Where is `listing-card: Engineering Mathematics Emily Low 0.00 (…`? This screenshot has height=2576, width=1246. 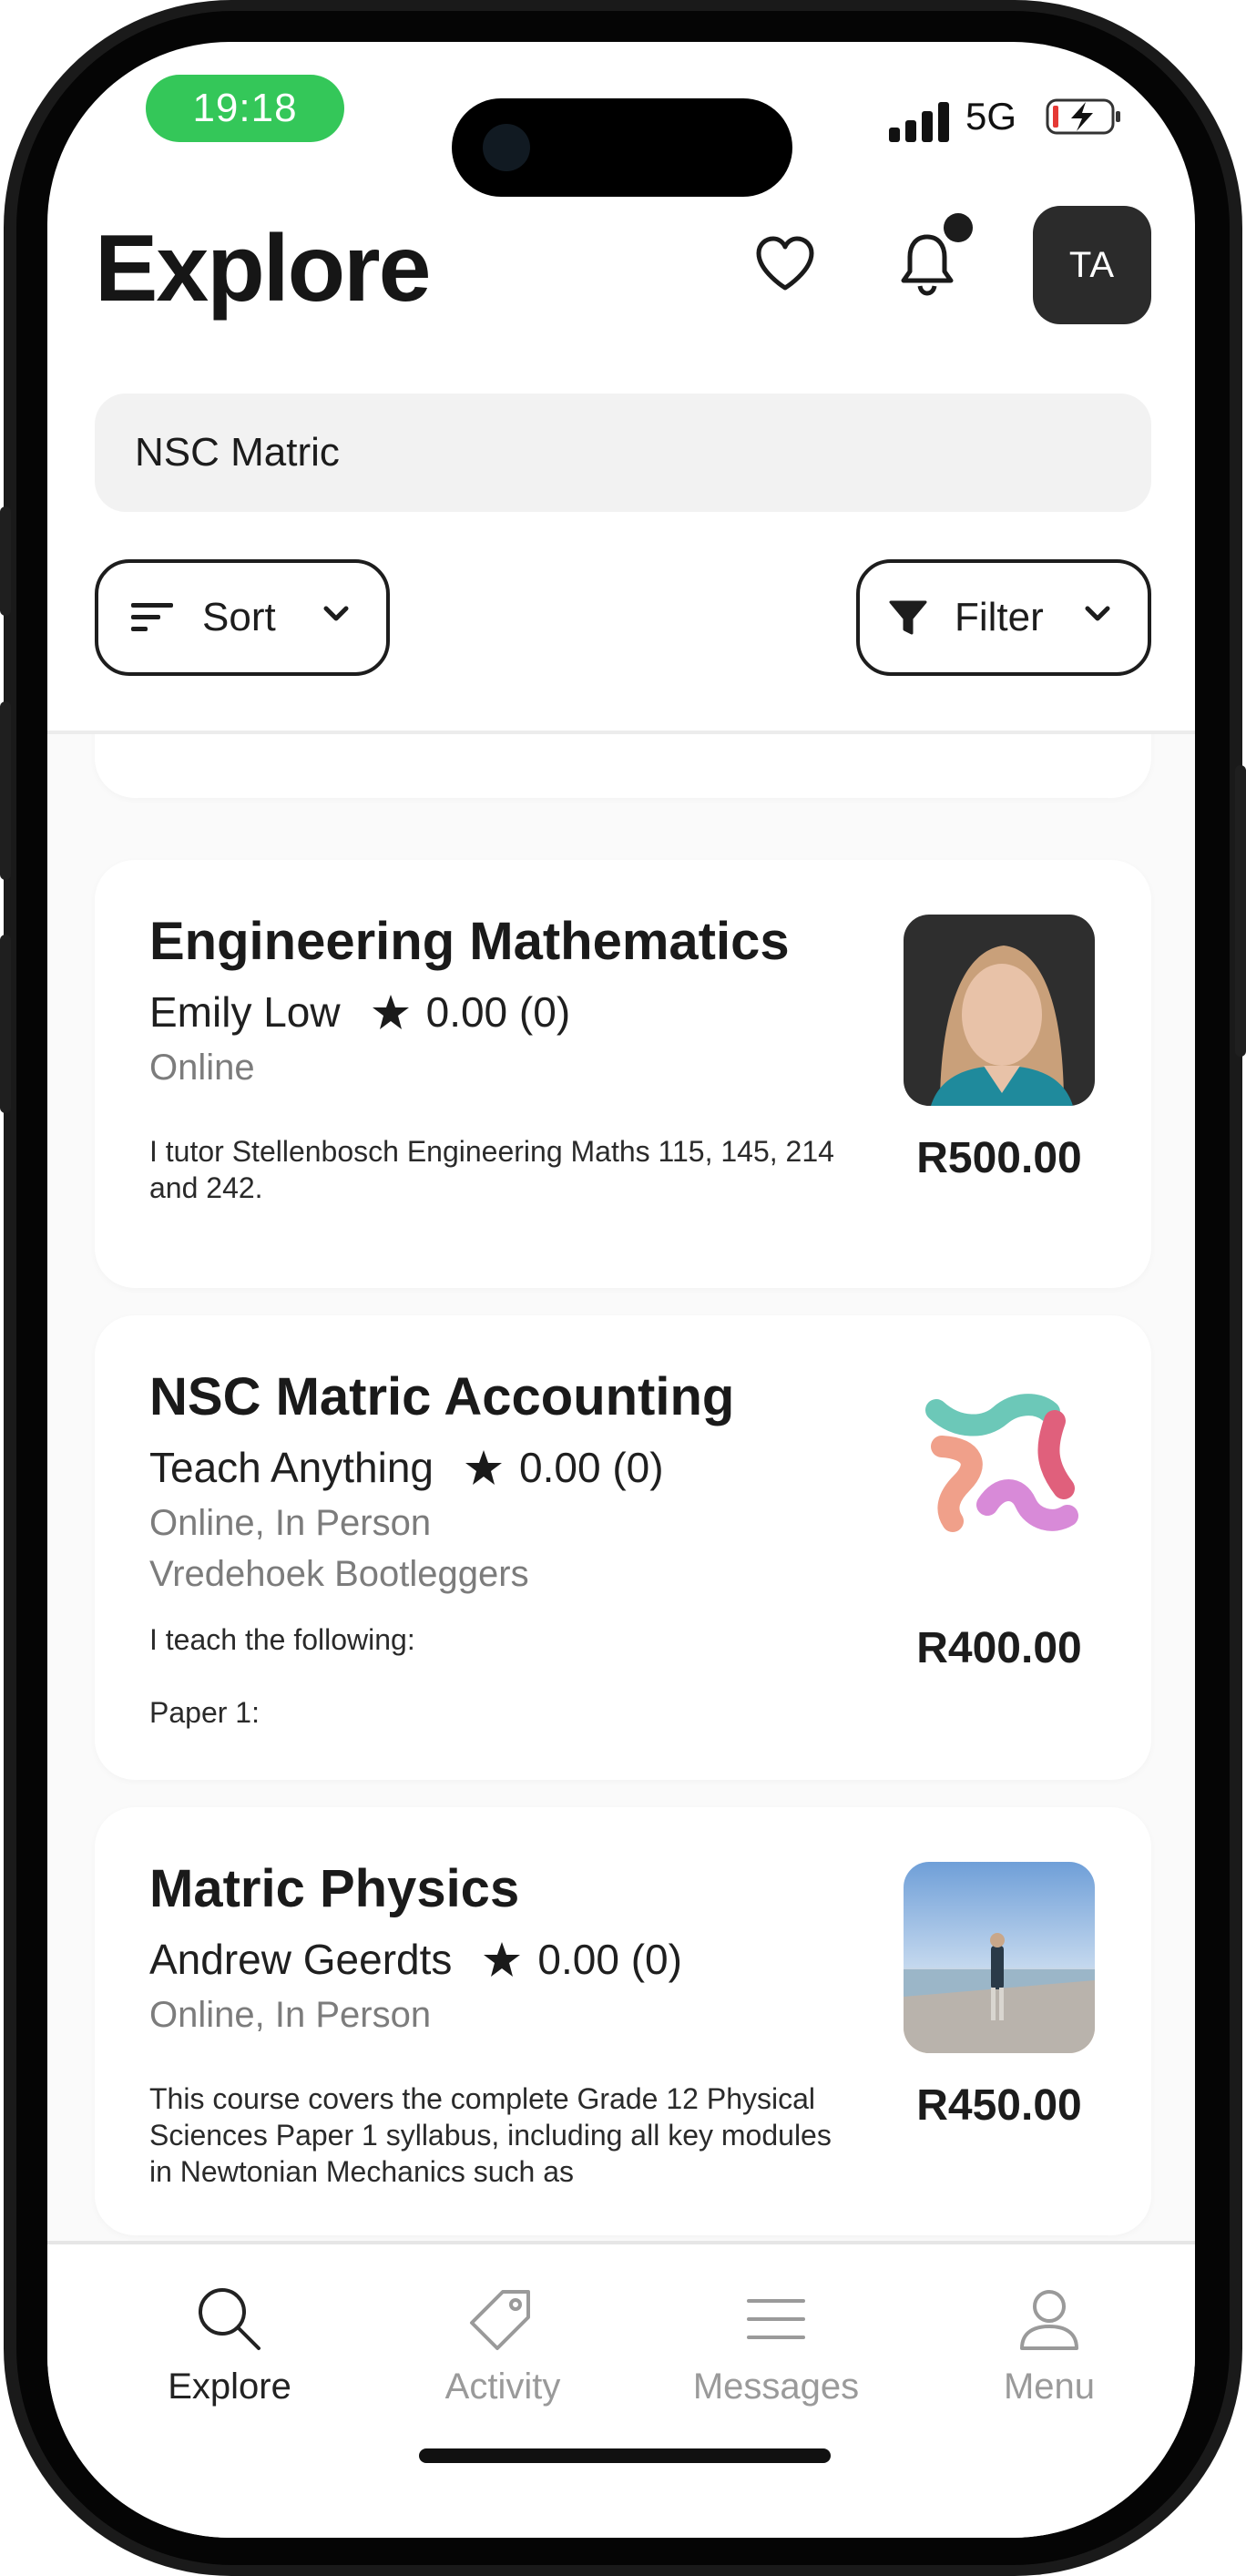 listing-card: Engineering Mathematics Emily Low 0.00 (… is located at coordinates (623, 1074).